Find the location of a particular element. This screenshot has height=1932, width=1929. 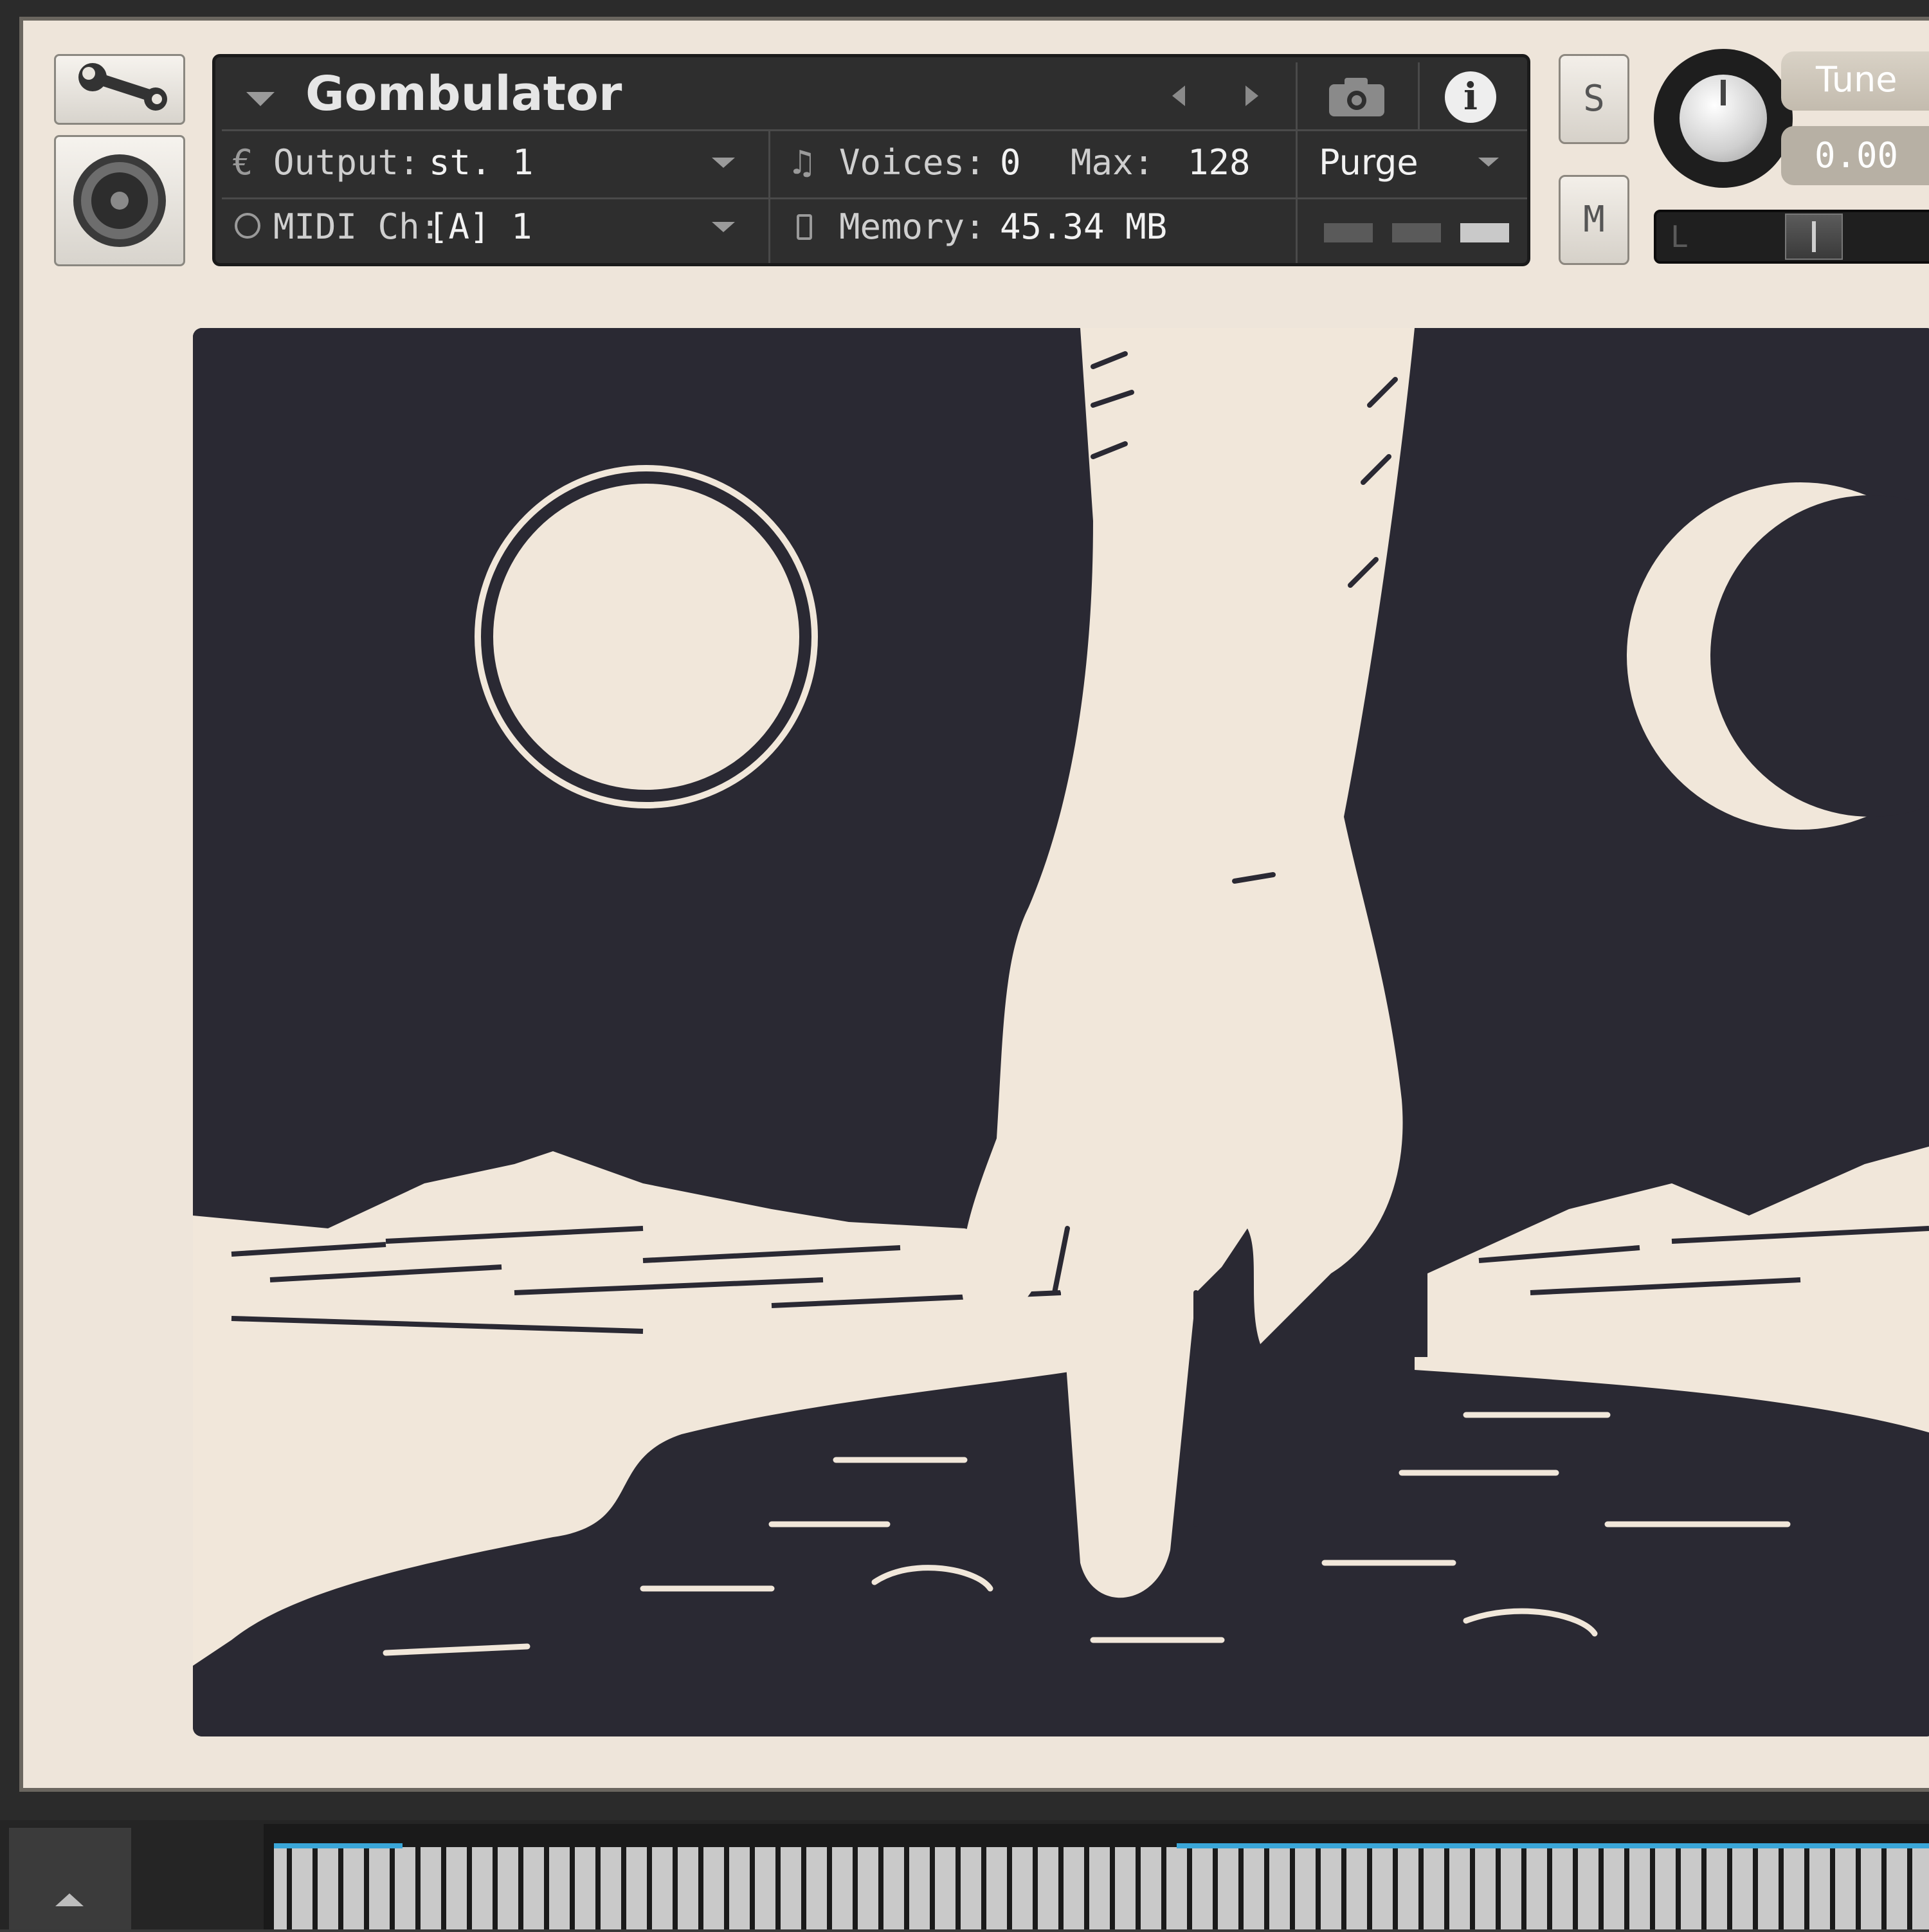

tune-value-field: 0.00 is located at coordinates (1855, 155).